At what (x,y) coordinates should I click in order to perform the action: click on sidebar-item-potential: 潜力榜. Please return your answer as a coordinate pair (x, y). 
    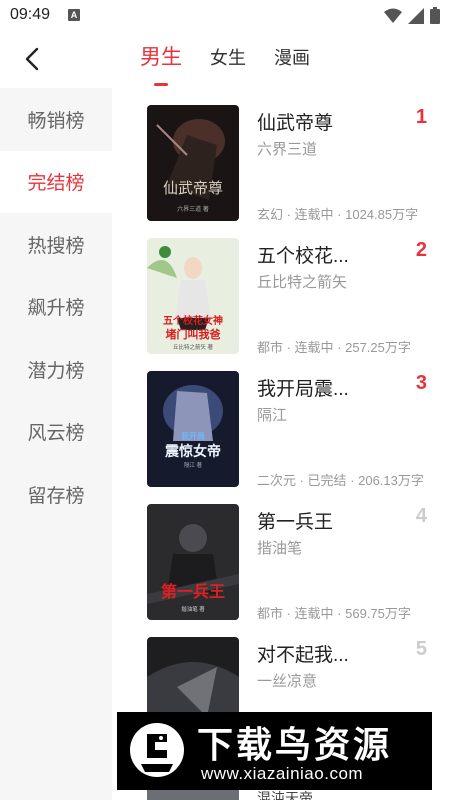
    Looking at the image, I should click on (56, 369).